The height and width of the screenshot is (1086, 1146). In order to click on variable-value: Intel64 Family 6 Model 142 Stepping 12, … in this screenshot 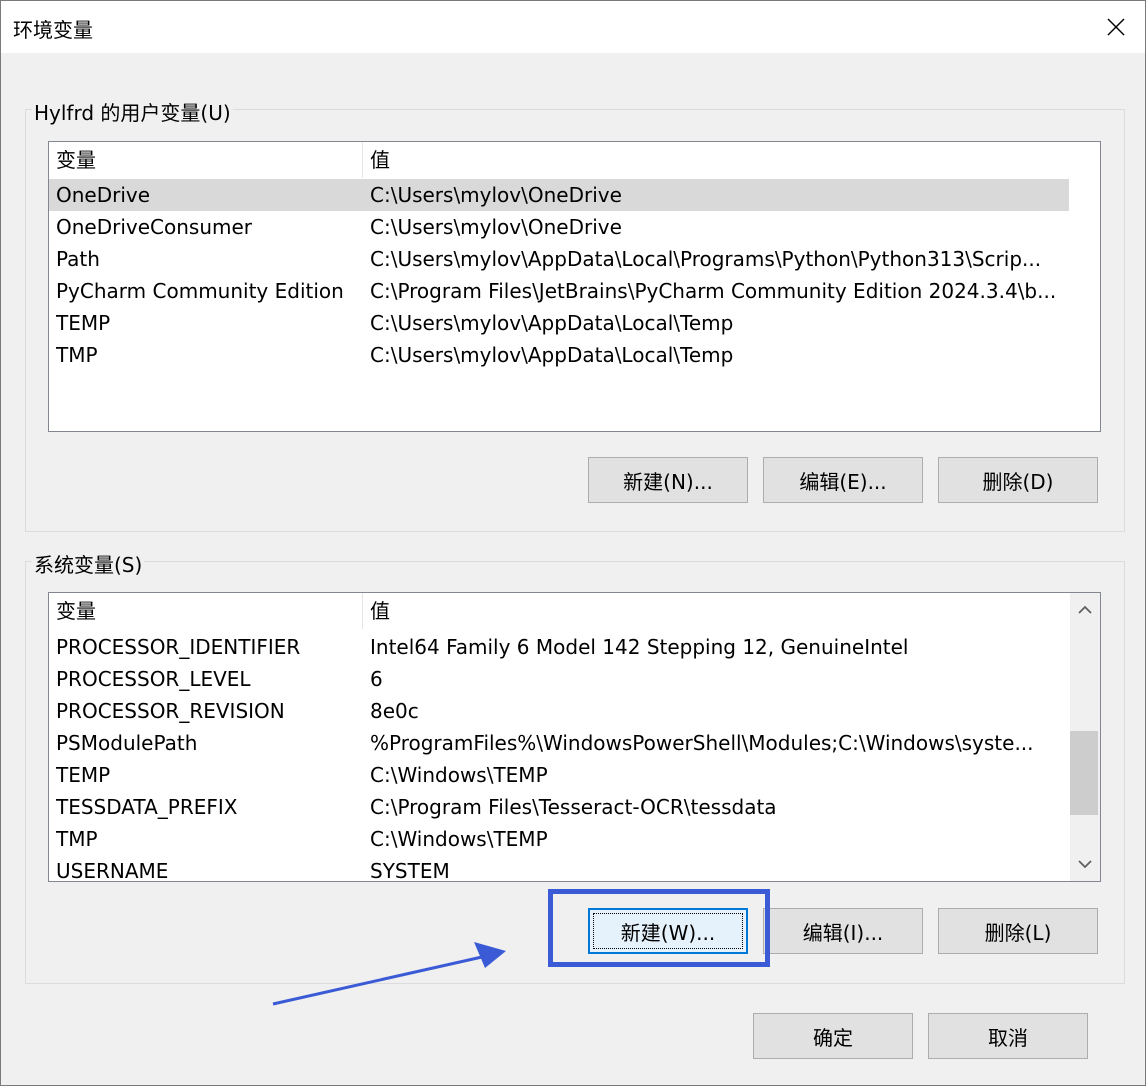, I will do `click(639, 647)`.